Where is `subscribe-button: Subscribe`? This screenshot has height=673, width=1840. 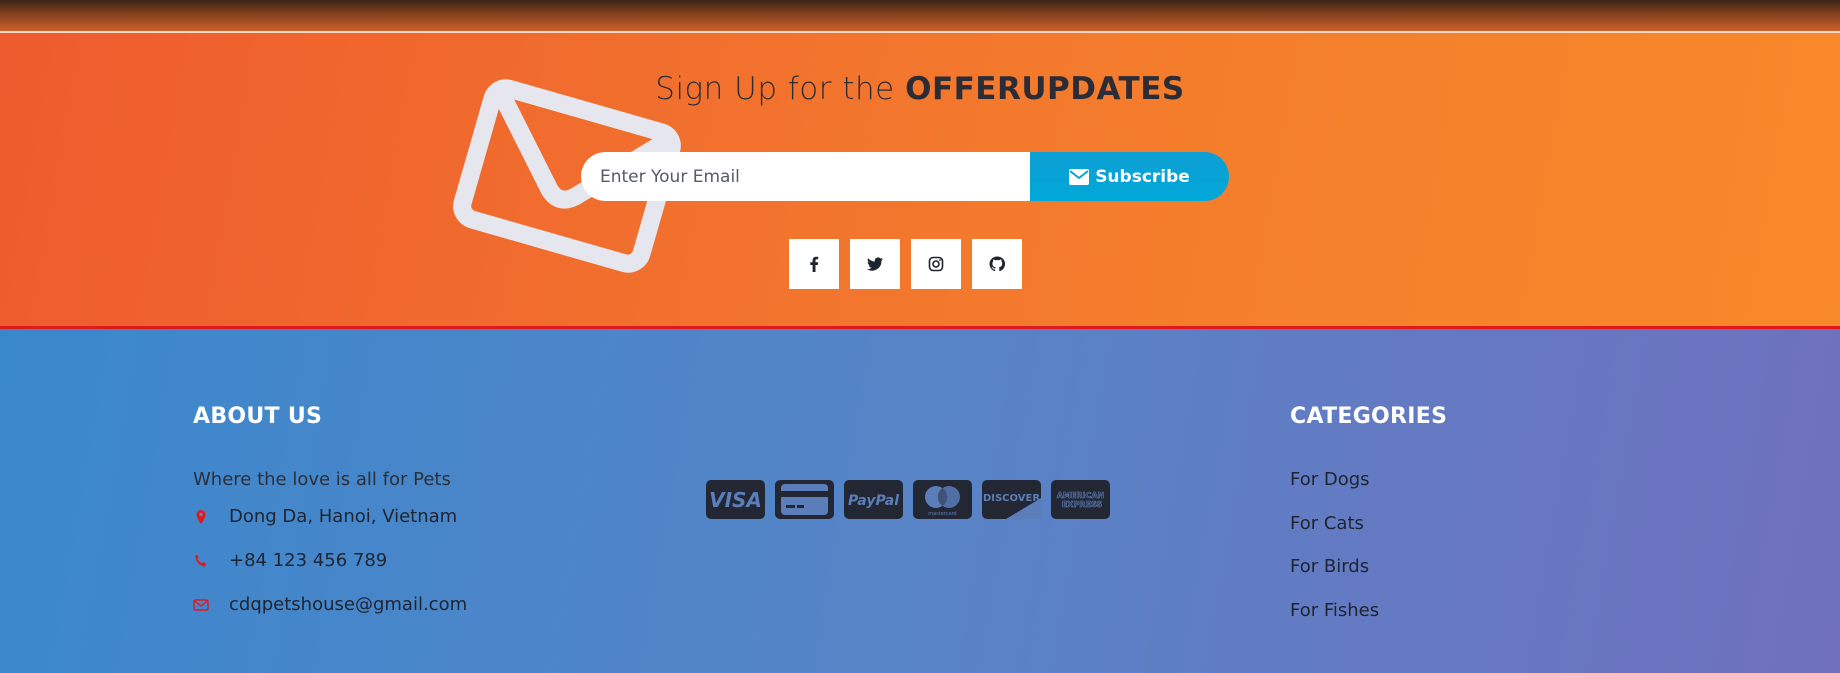
subscribe-button: Subscribe is located at coordinates (1129, 176).